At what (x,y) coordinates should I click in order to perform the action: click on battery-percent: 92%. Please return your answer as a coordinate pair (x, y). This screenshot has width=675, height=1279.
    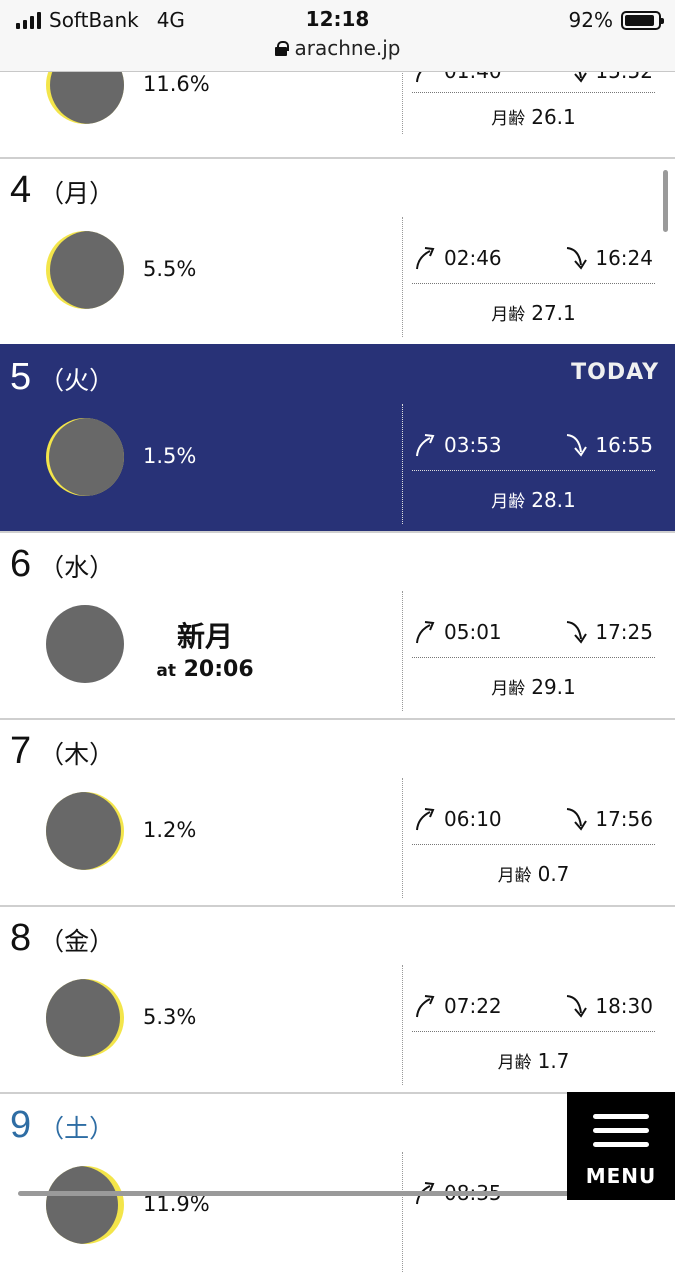
    Looking at the image, I should click on (591, 20).